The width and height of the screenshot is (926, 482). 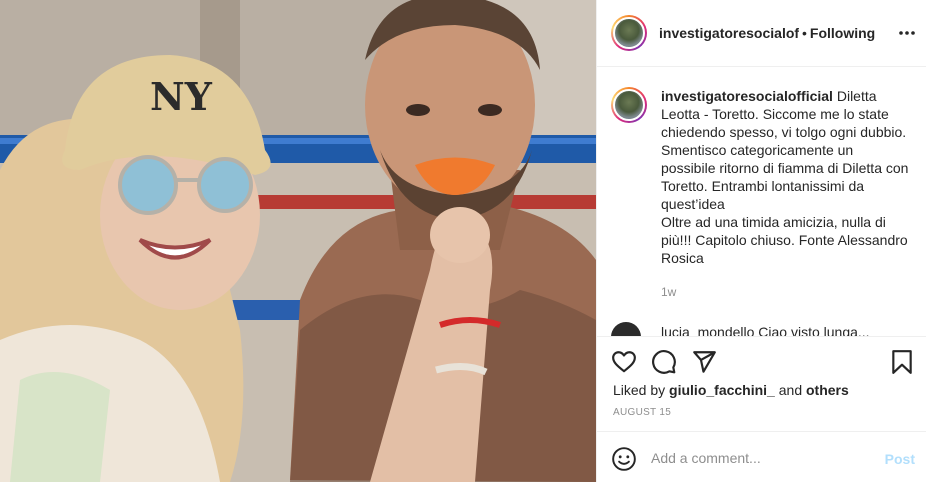 What do you see at coordinates (900, 459) in the screenshot?
I see `post-comment-button: Post` at bounding box center [900, 459].